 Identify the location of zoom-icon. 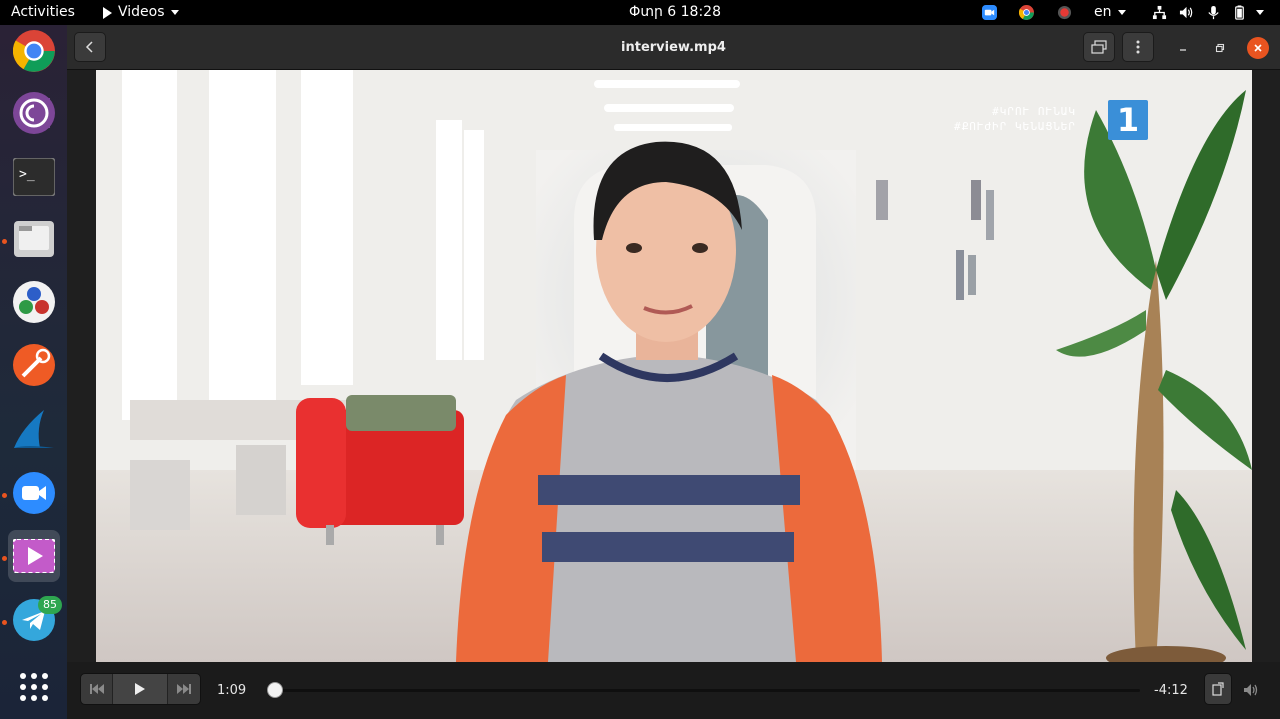
(34, 493).